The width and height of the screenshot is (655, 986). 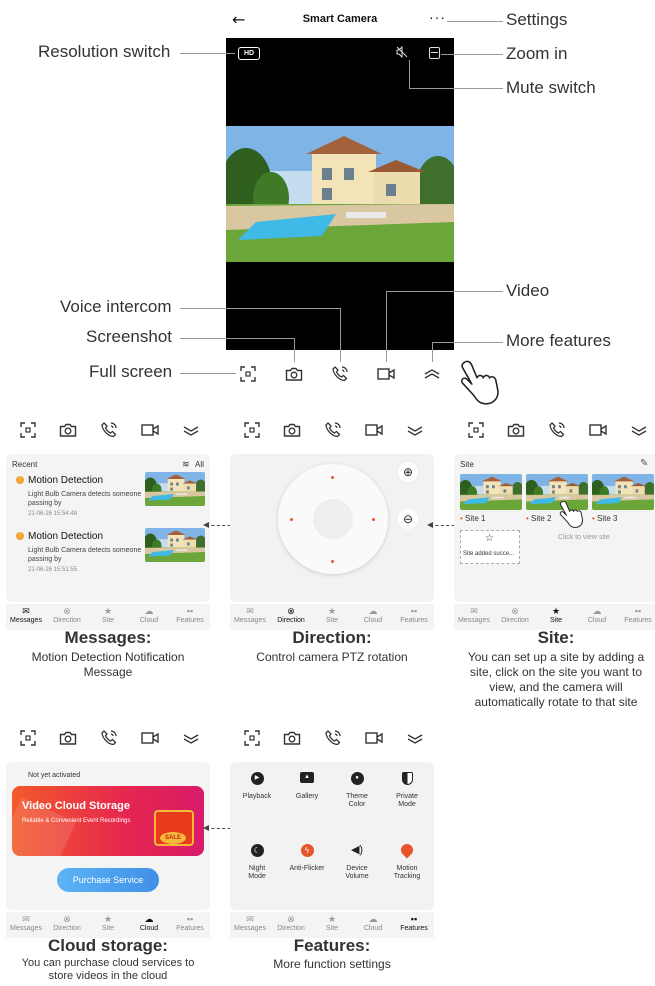 I want to click on purchase-service-button: Purchase Service, so click(x=108, y=880).